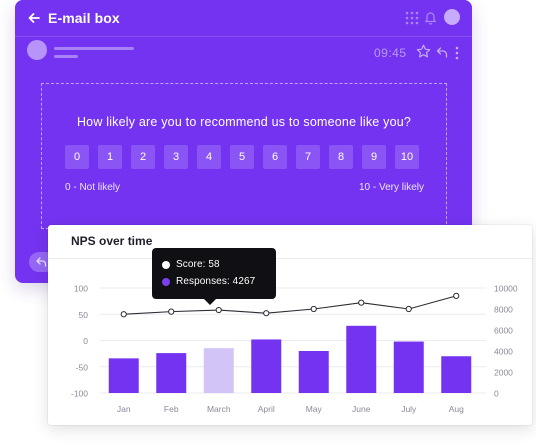  I want to click on score-point-april, so click(266, 313).